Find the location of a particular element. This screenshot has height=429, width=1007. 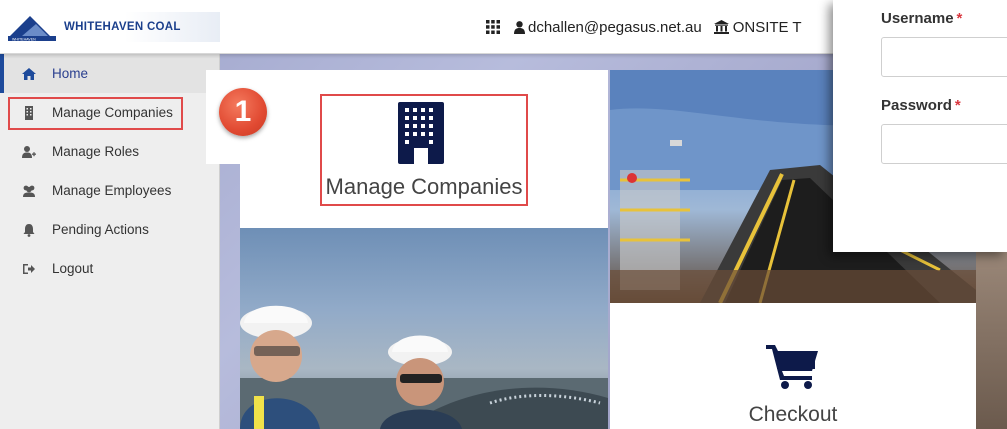

background-photo-edge is located at coordinates (991, 340).